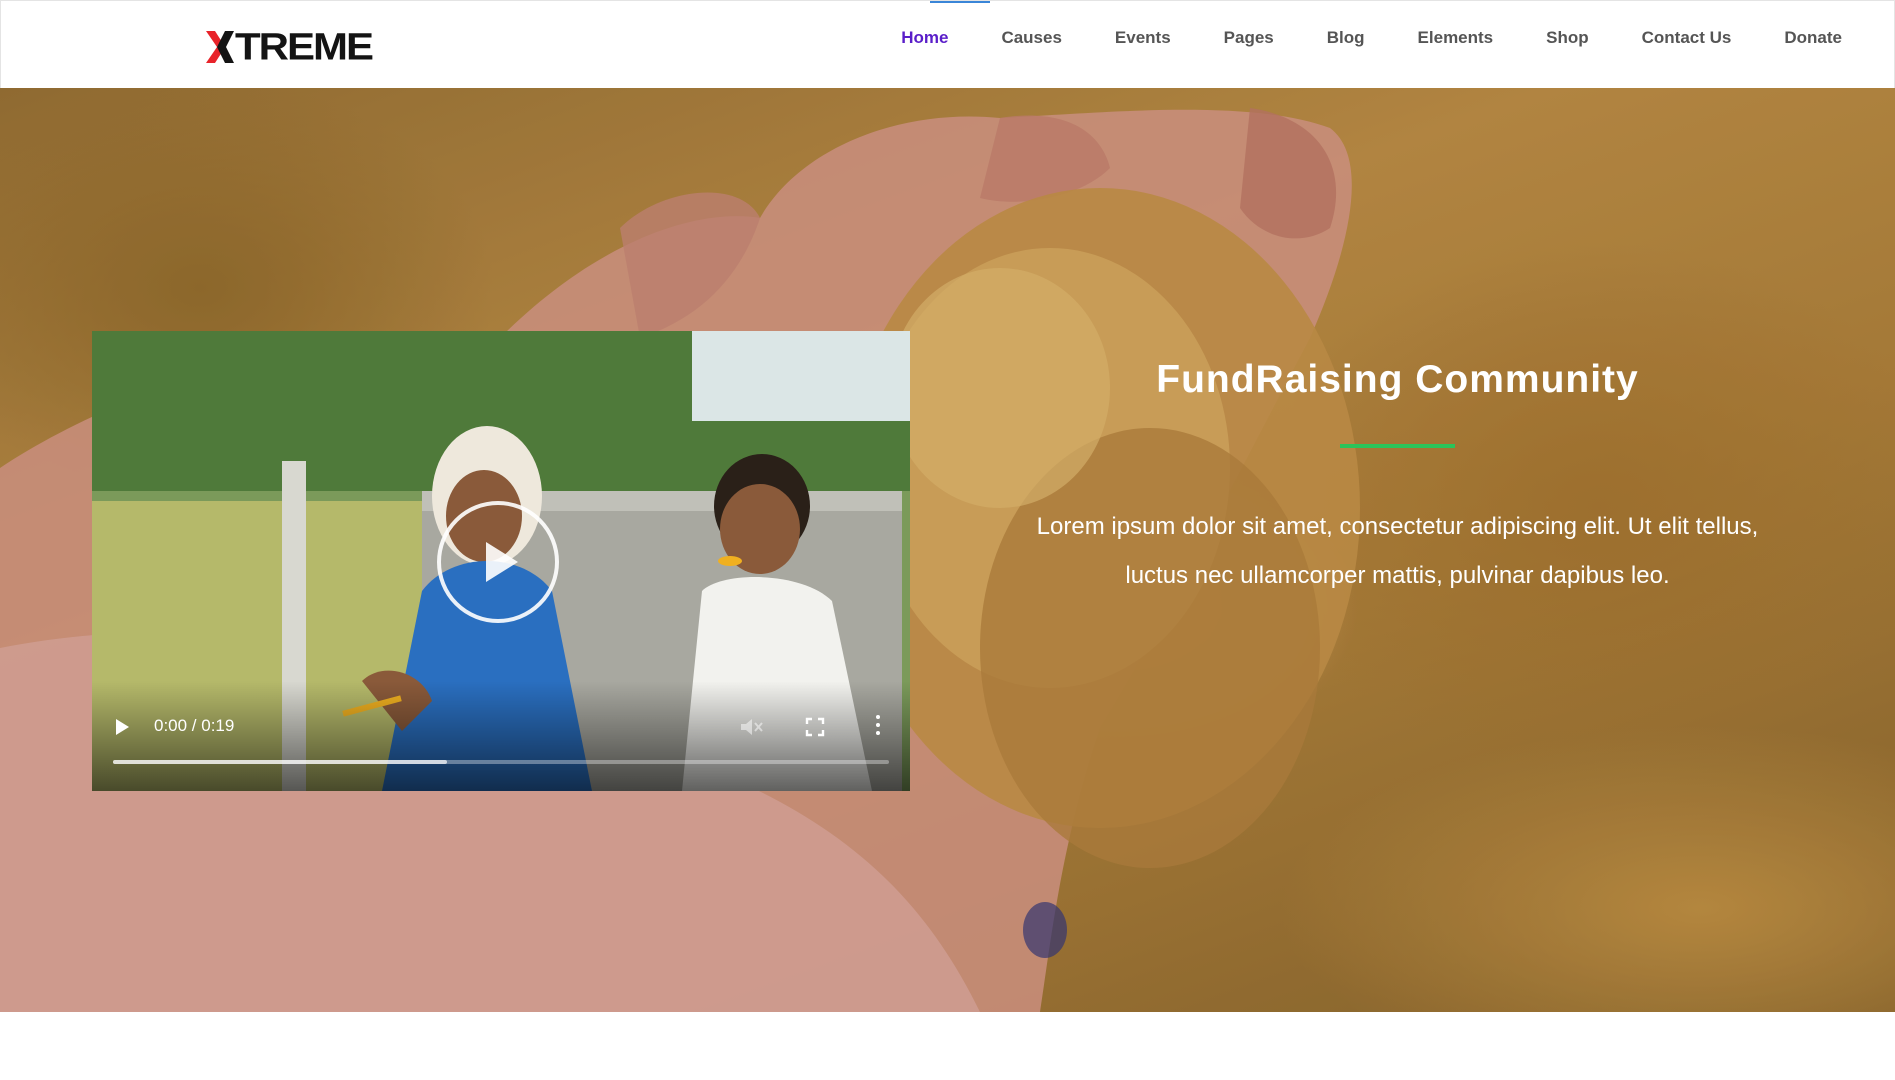 Image resolution: width=1895 pixels, height=1080 pixels. Describe the element at coordinates (1813, 38) in the screenshot. I see `nav-item-donate: Donate` at that location.